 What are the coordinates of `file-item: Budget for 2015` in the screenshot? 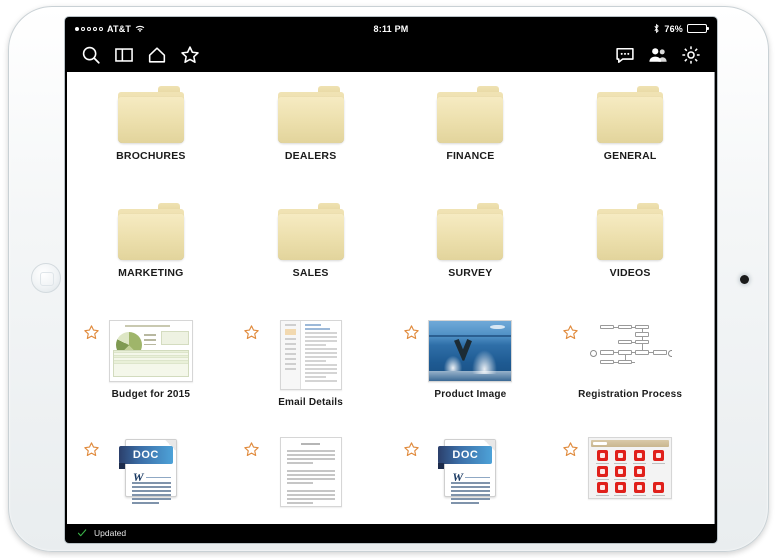 It's located at (151, 370).